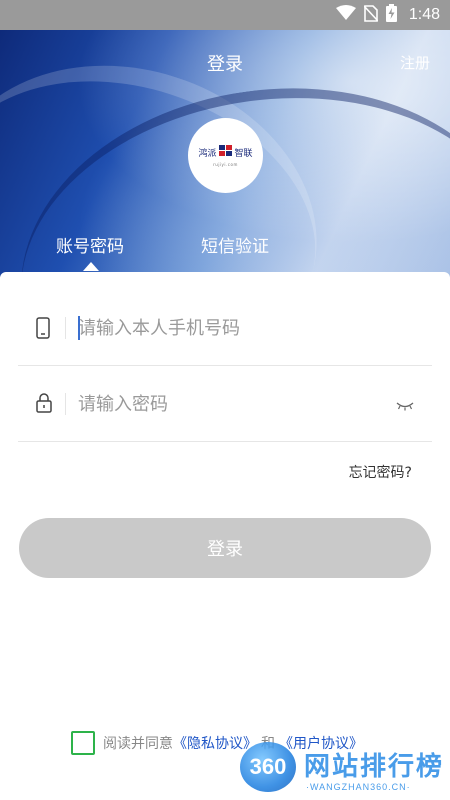 Image resolution: width=450 pixels, height=800 pixels. What do you see at coordinates (268, 767) in the screenshot?
I see `watermark-badge: 360` at bounding box center [268, 767].